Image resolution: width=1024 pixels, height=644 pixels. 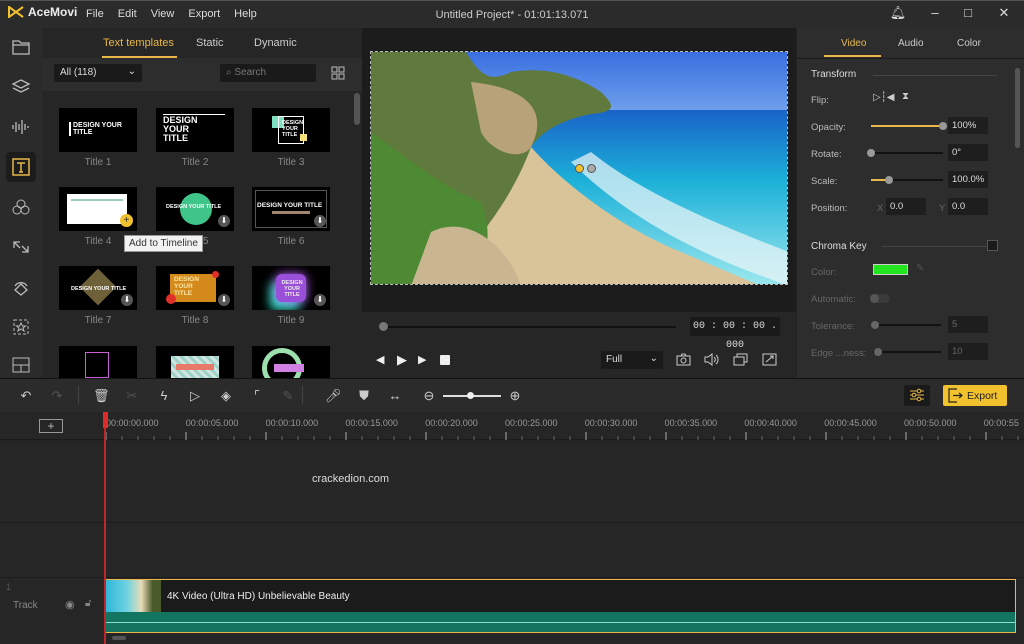 I want to click on close-button: ✕, so click(x=1004, y=14).